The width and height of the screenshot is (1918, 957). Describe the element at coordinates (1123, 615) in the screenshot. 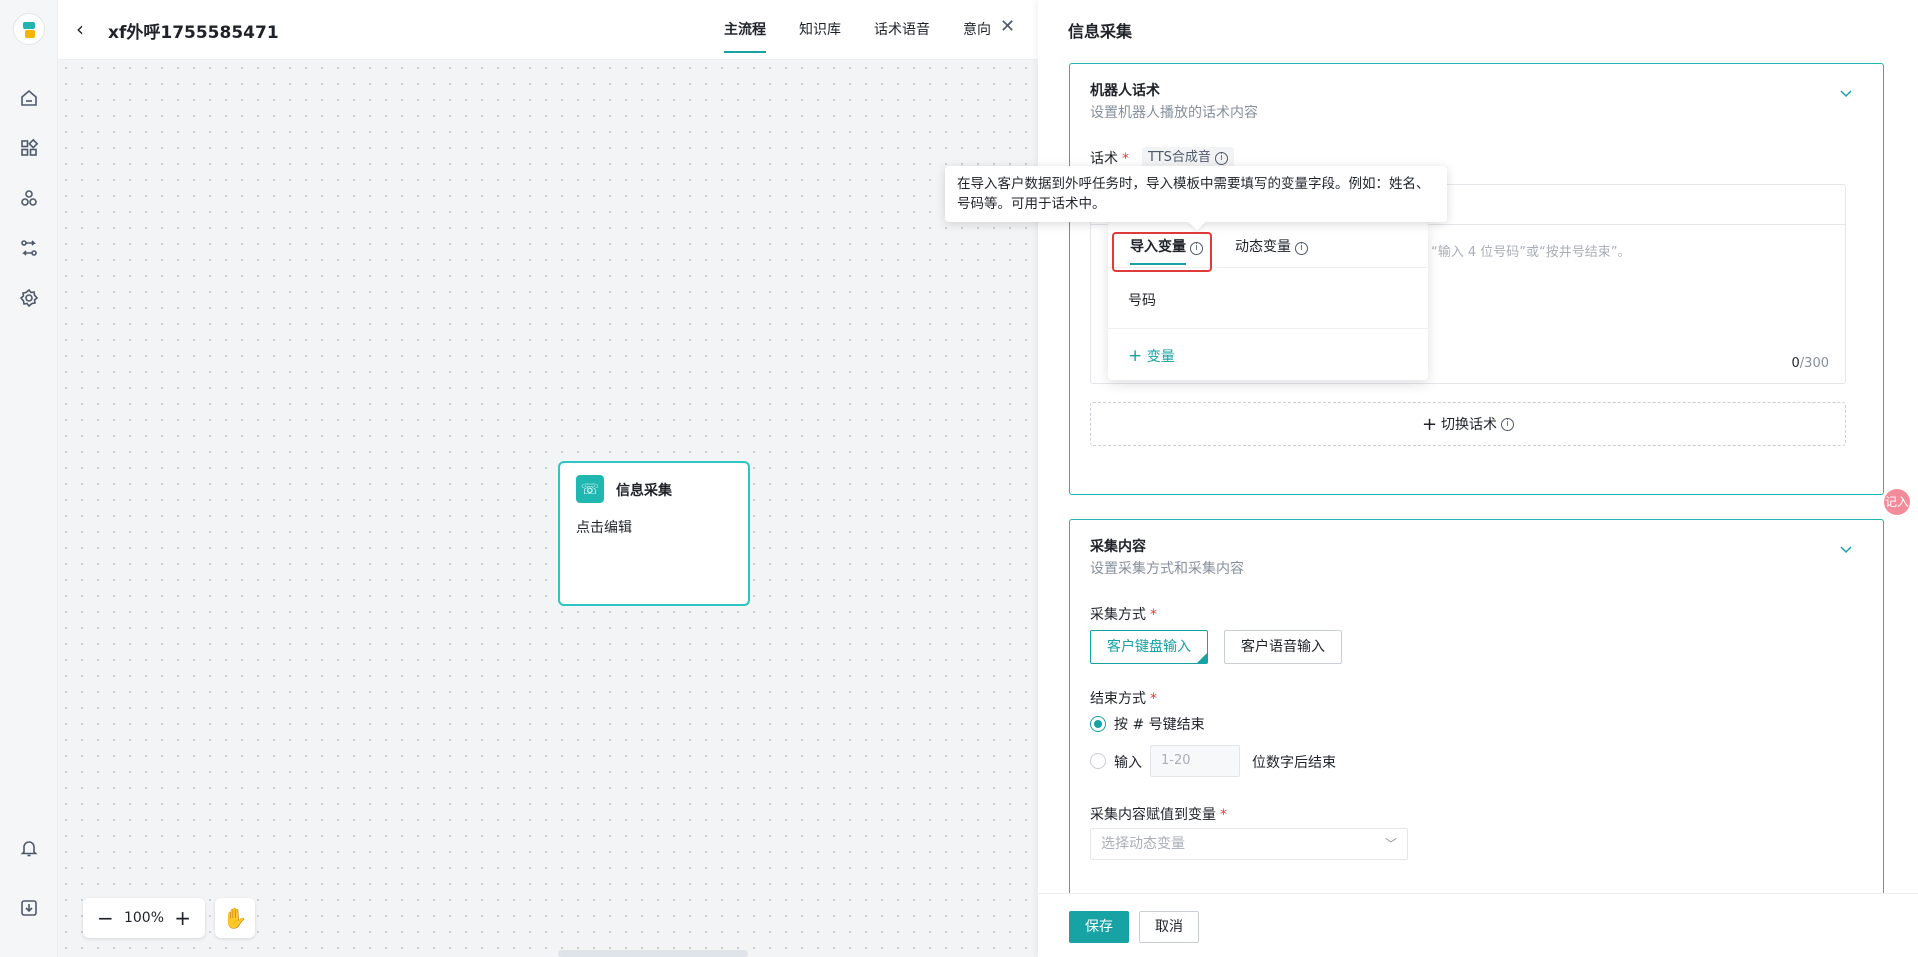

I see `method-label: 采集方式 *` at that location.